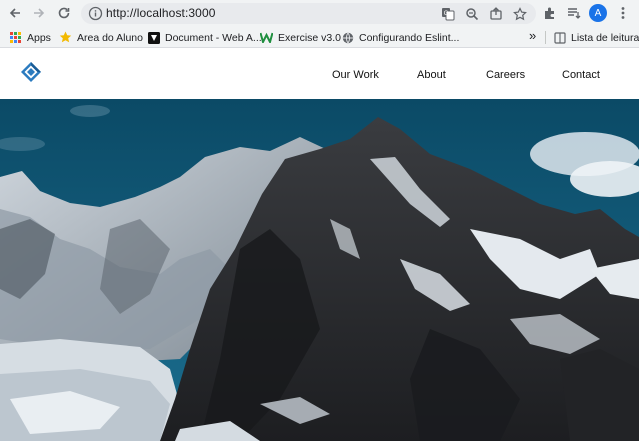 This screenshot has height=441, width=639. What do you see at coordinates (266, 37) in the screenshot?
I see `w-logo-icon` at bounding box center [266, 37].